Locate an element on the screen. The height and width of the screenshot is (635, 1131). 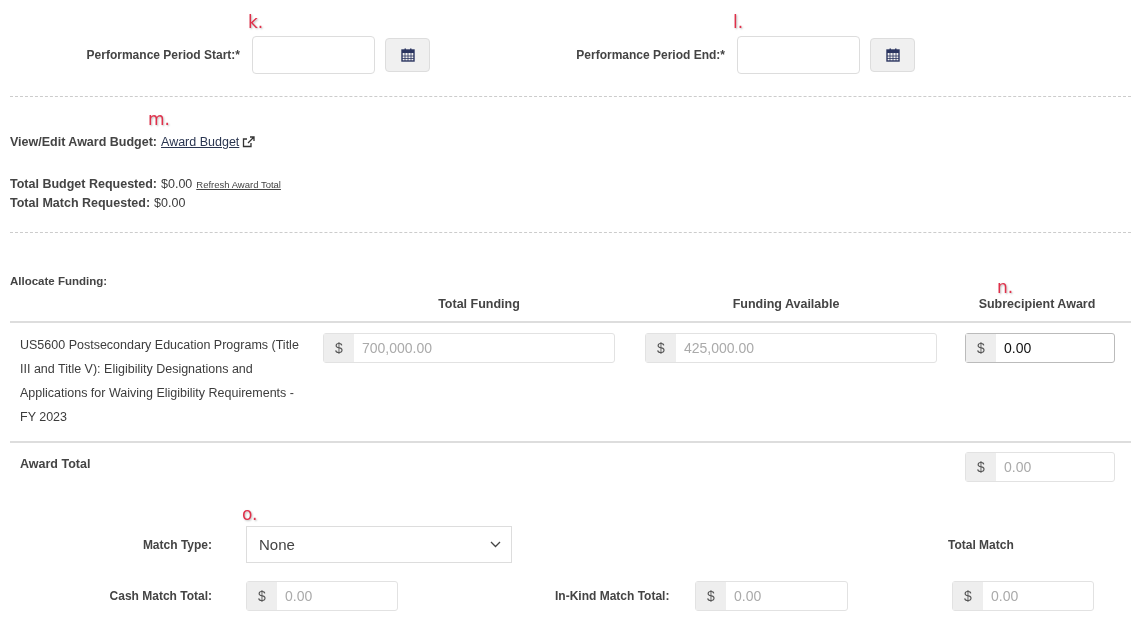
match-type-dropdown: None is located at coordinates (379, 544).